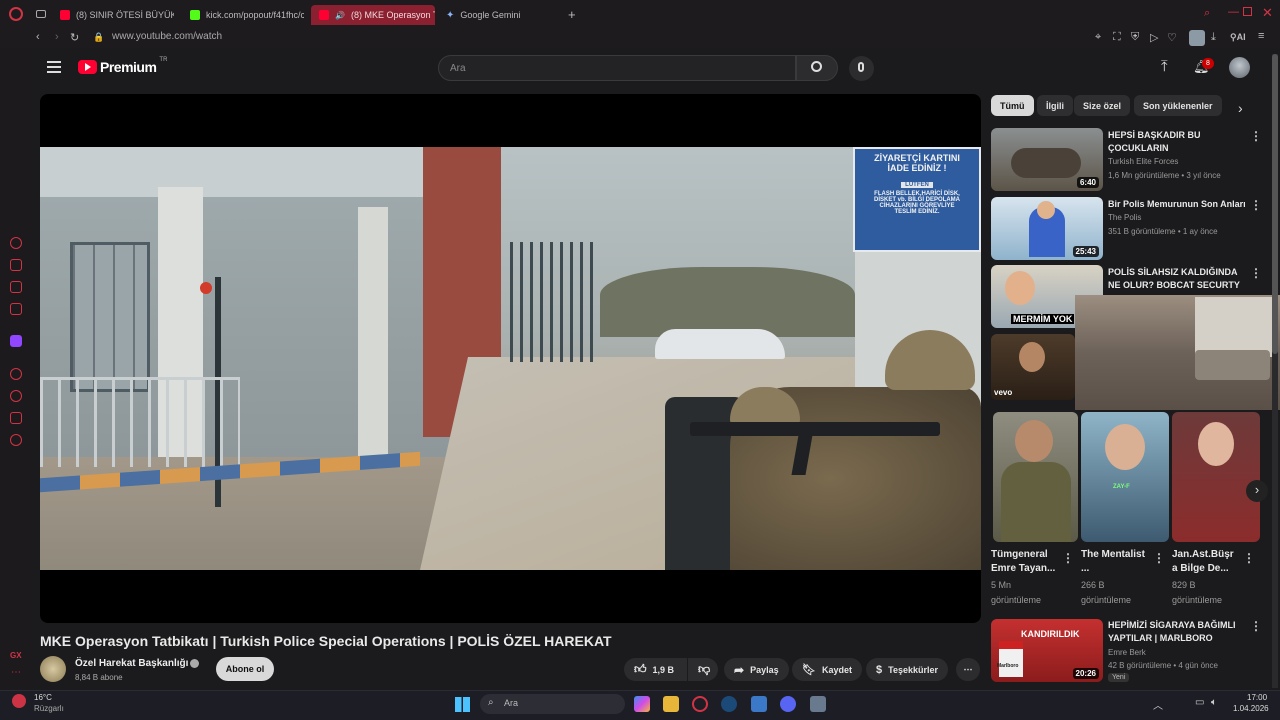 The height and width of the screenshot is (720, 1280). Describe the element at coordinates (16, 341) in the screenshot. I see `sidebar-twitch-icon` at that location.